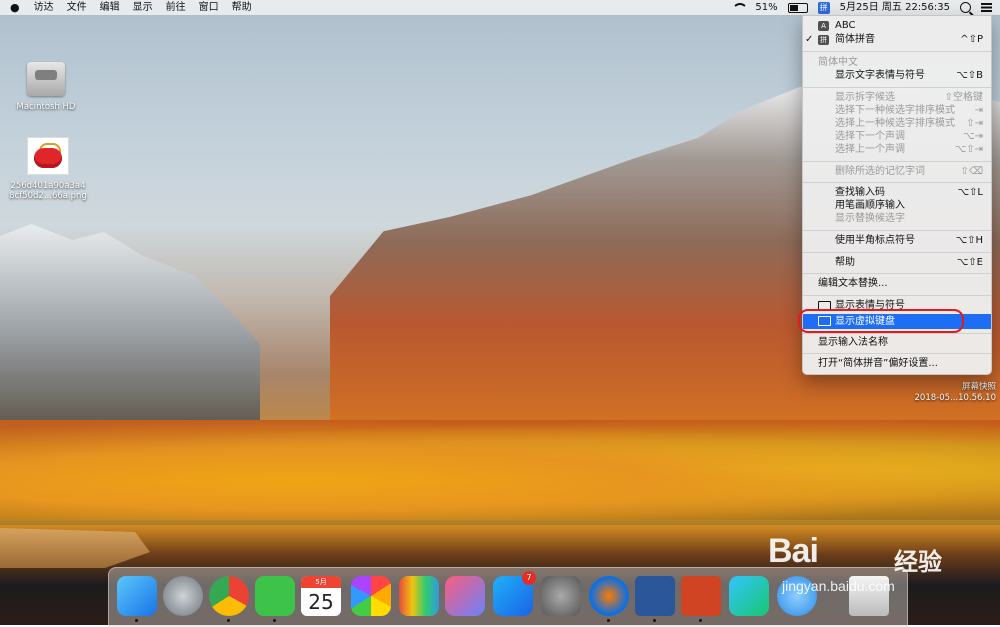  I want to click on notification-center-icon, so click(986, 7).